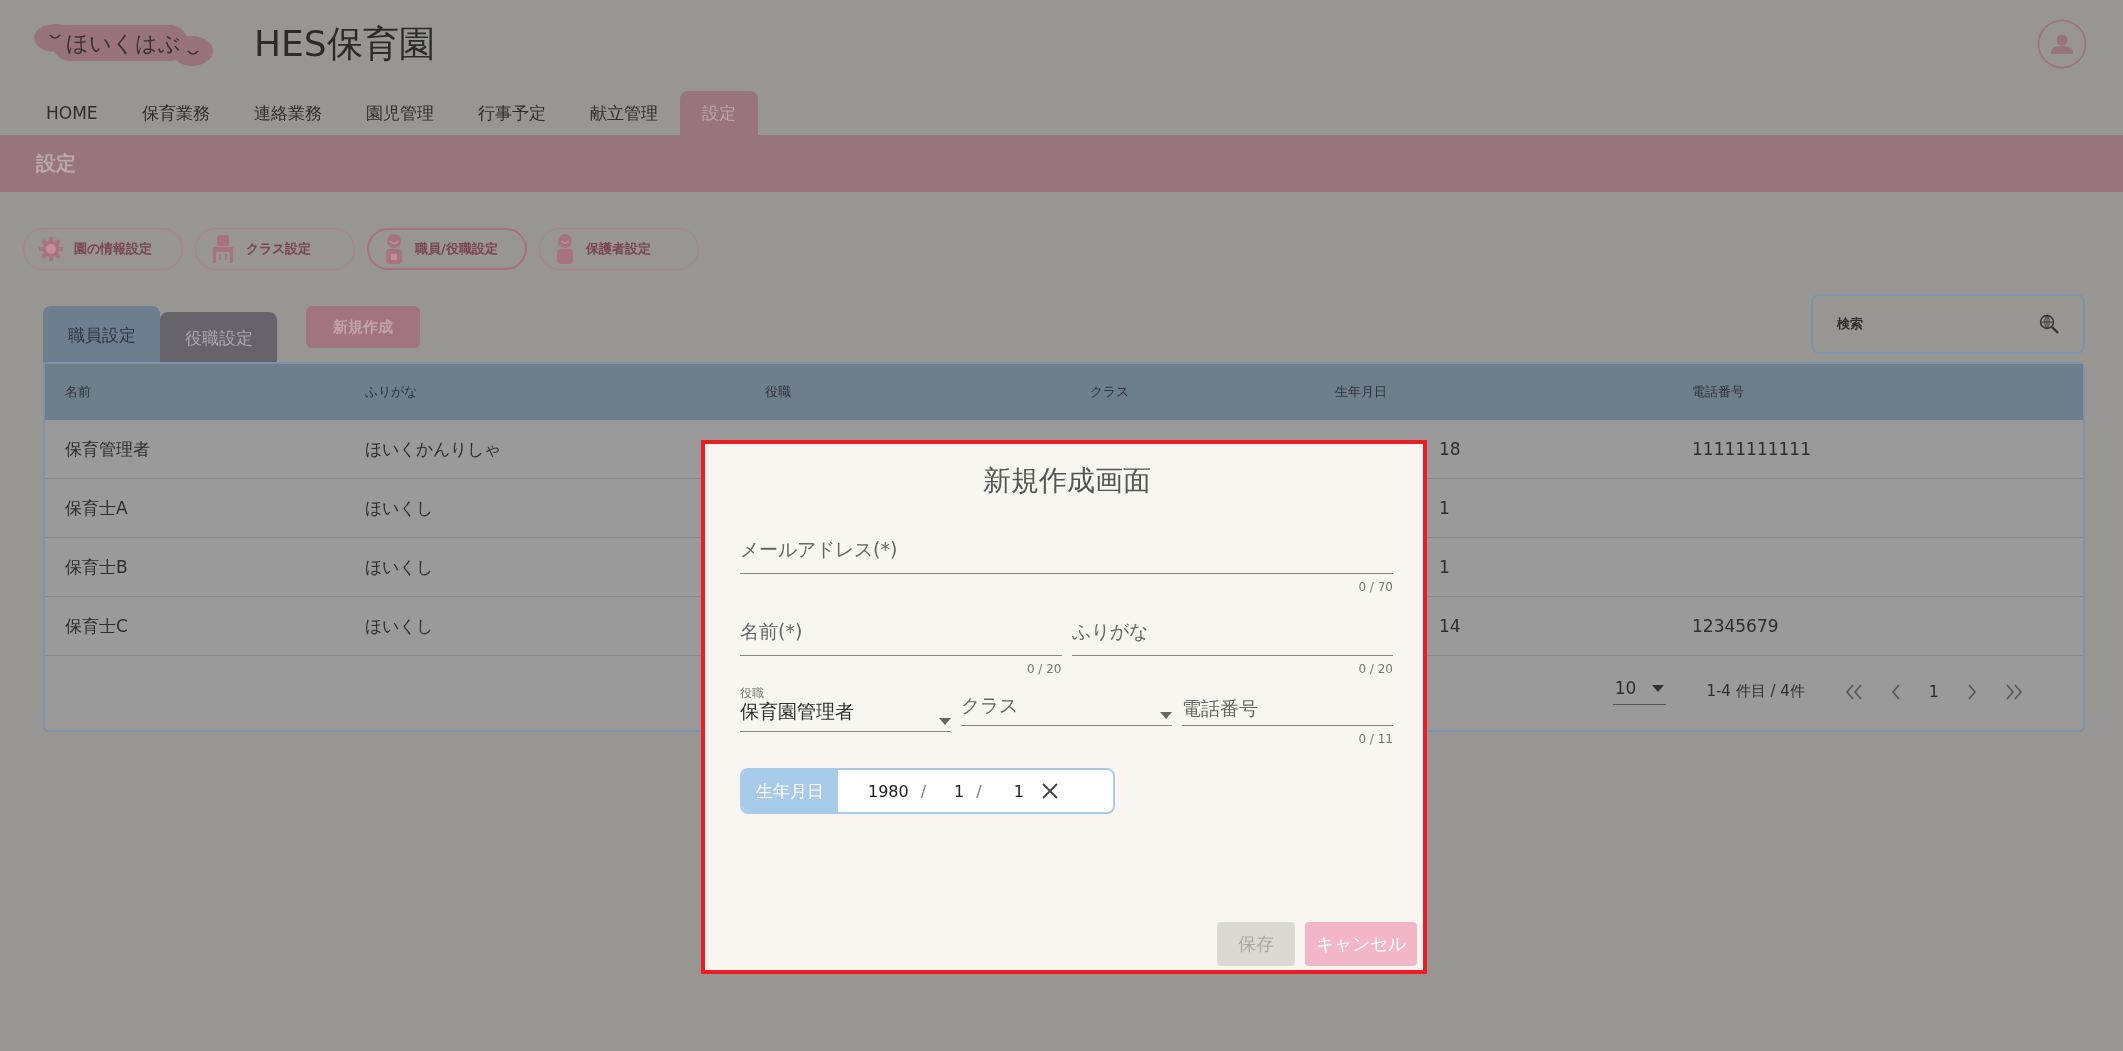 The image size is (2123, 1051). Describe the element at coordinates (101, 334) in the screenshot. I see `tab: 職員設定` at that location.